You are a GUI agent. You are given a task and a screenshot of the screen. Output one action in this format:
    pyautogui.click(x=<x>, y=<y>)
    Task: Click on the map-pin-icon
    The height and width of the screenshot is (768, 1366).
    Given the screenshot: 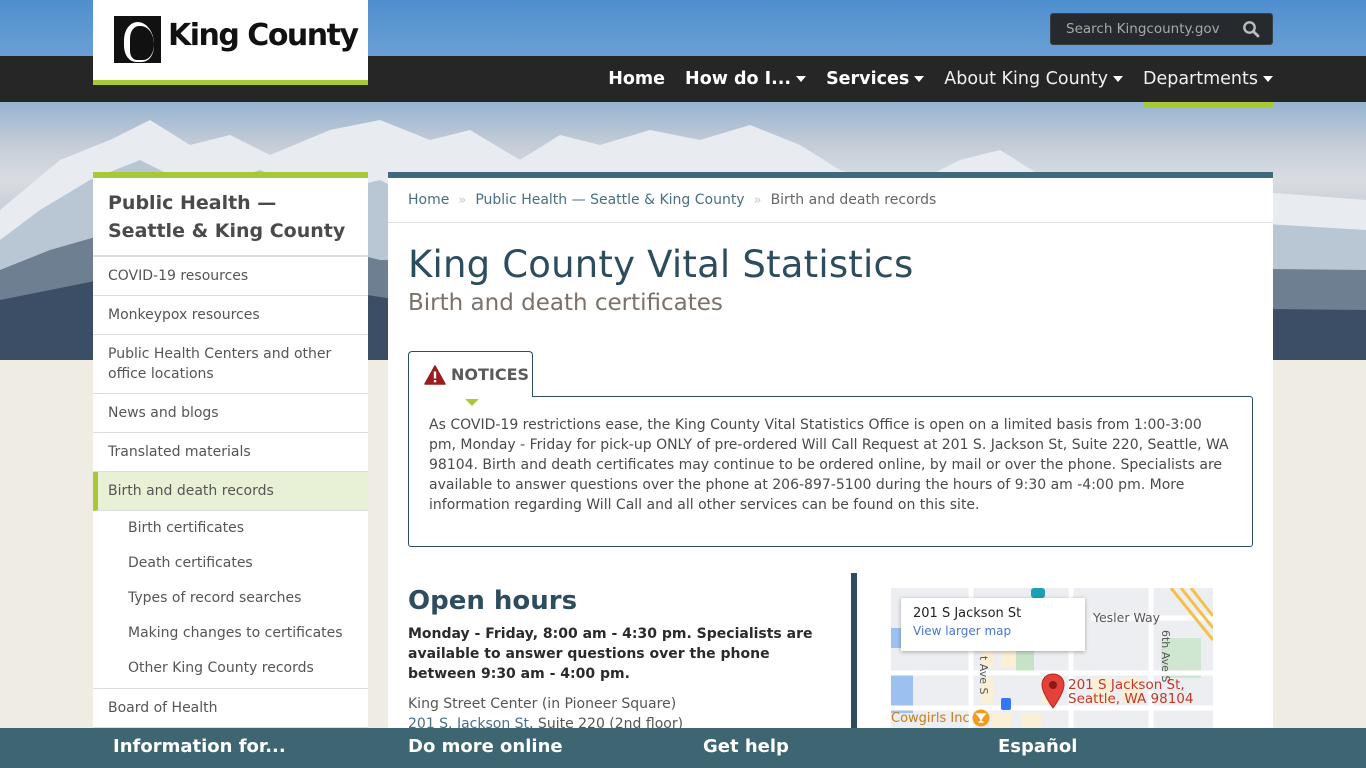 What is the action you would take?
    pyautogui.click(x=1053, y=691)
    